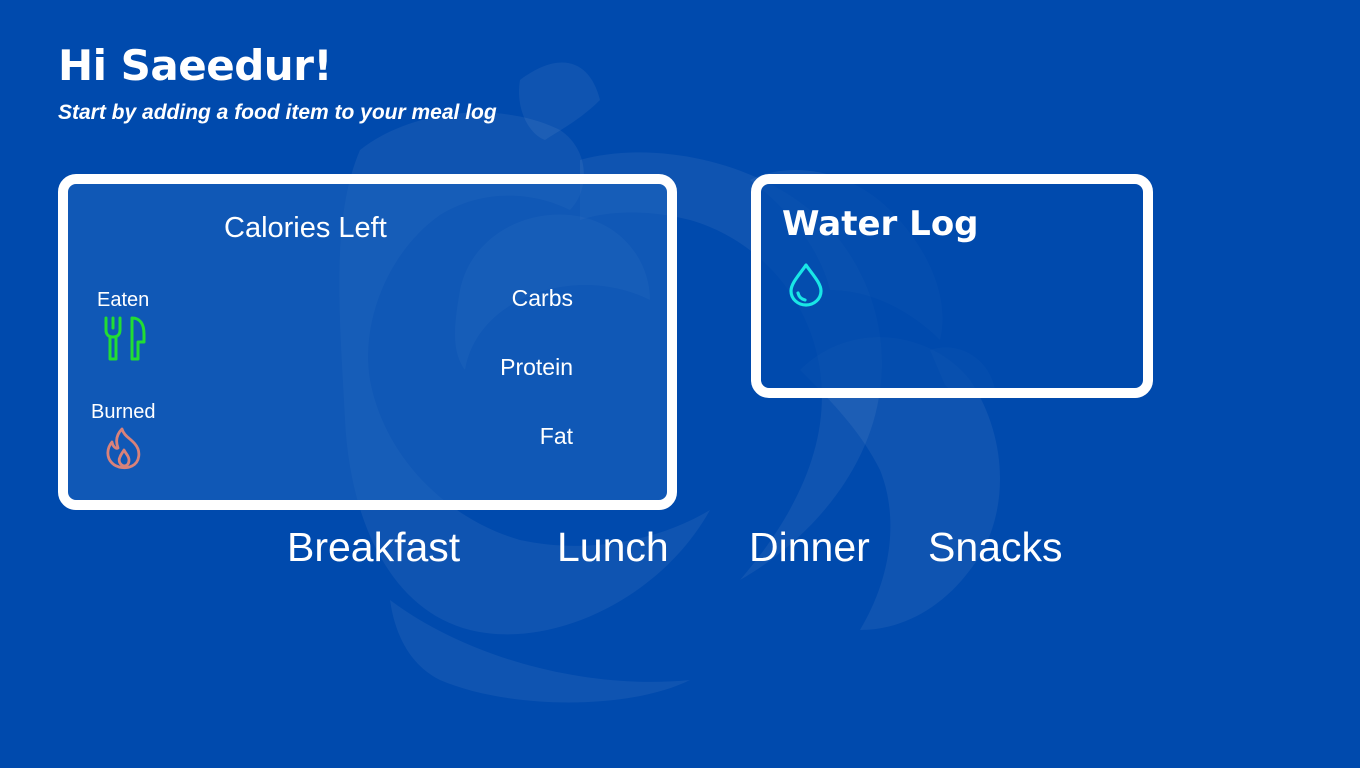  What do you see at coordinates (880, 224) in the screenshot?
I see `water-log-title: Water Log` at bounding box center [880, 224].